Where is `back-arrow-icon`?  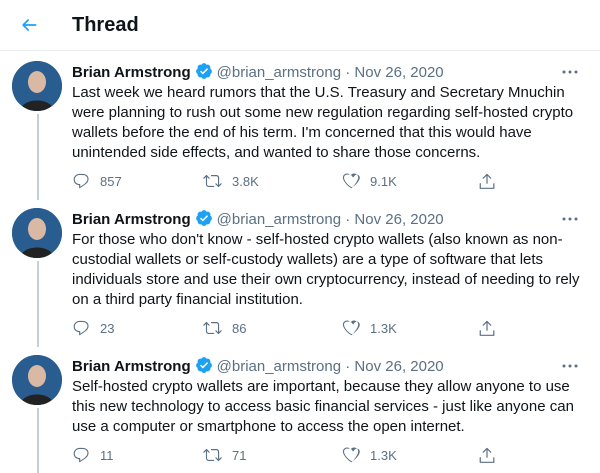
back-arrow-icon is located at coordinates (29, 25).